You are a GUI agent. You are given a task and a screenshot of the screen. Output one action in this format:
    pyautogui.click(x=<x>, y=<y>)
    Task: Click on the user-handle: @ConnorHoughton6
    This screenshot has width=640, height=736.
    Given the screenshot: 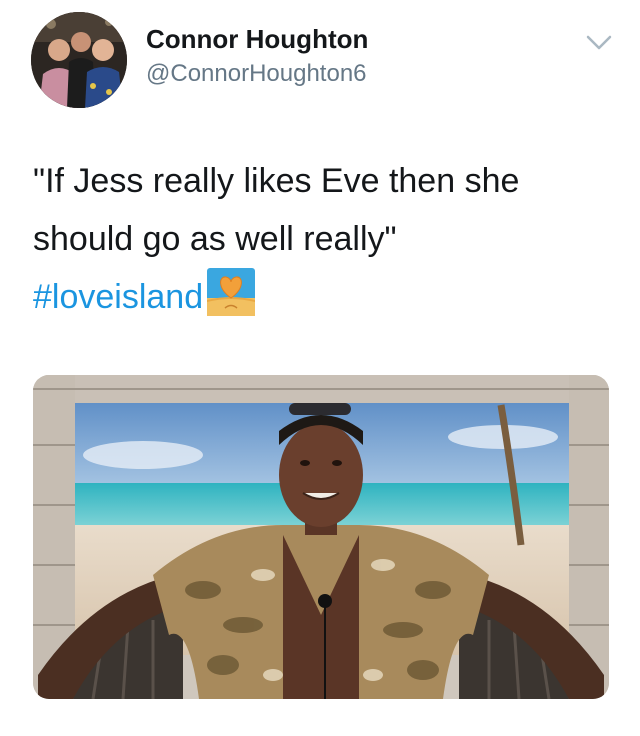 What is the action you would take?
    pyautogui.click(x=256, y=74)
    